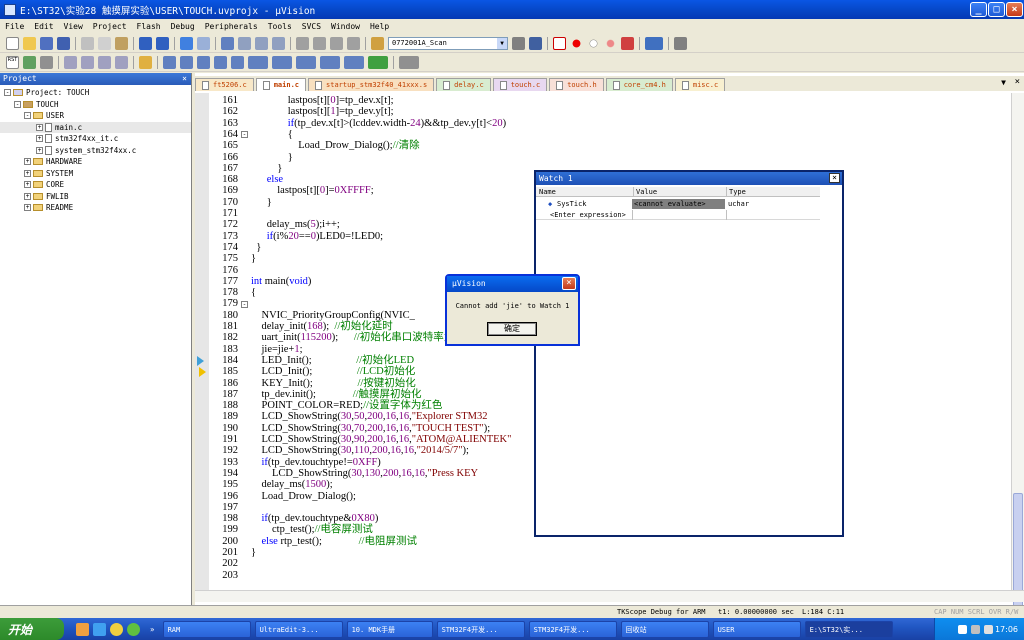  I want to click on code-line: delay_ms(5);i++;, so click(295, 224).